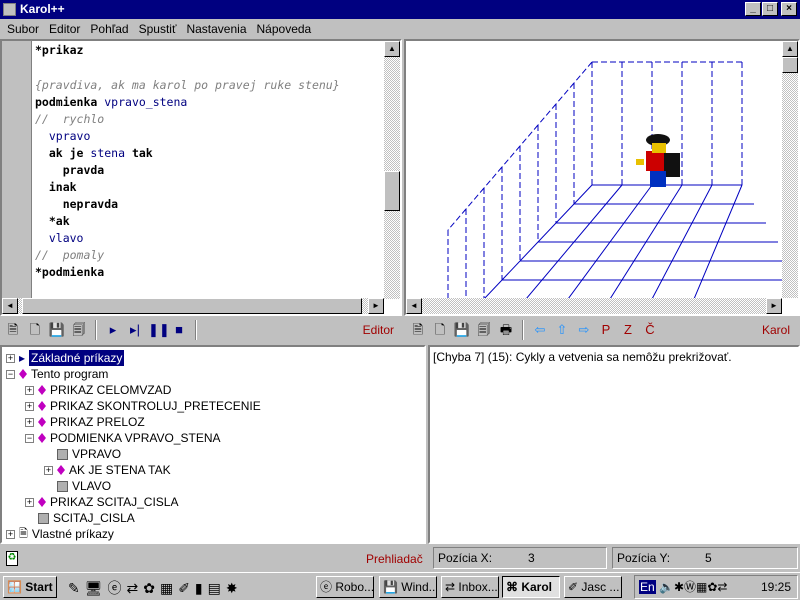 This screenshot has height=600, width=800. What do you see at coordinates (123, 438) in the screenshot?
I see `tree-item: − PODMIENKA VPRAVO_STENA` at bounding box center [123, 438].